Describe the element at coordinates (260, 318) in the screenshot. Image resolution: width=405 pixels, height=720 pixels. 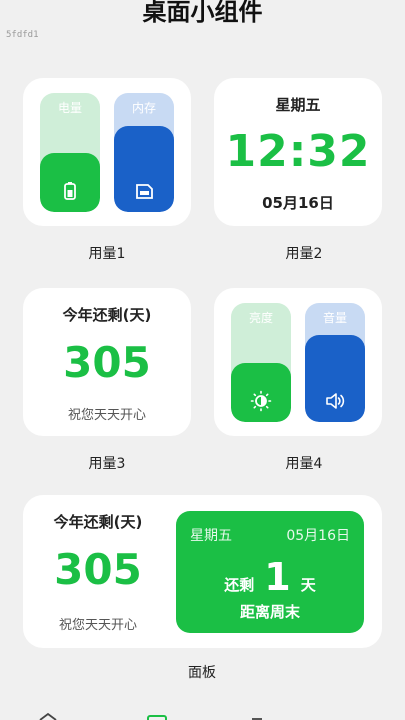
I see `brightness-label: 亮度` at that location.